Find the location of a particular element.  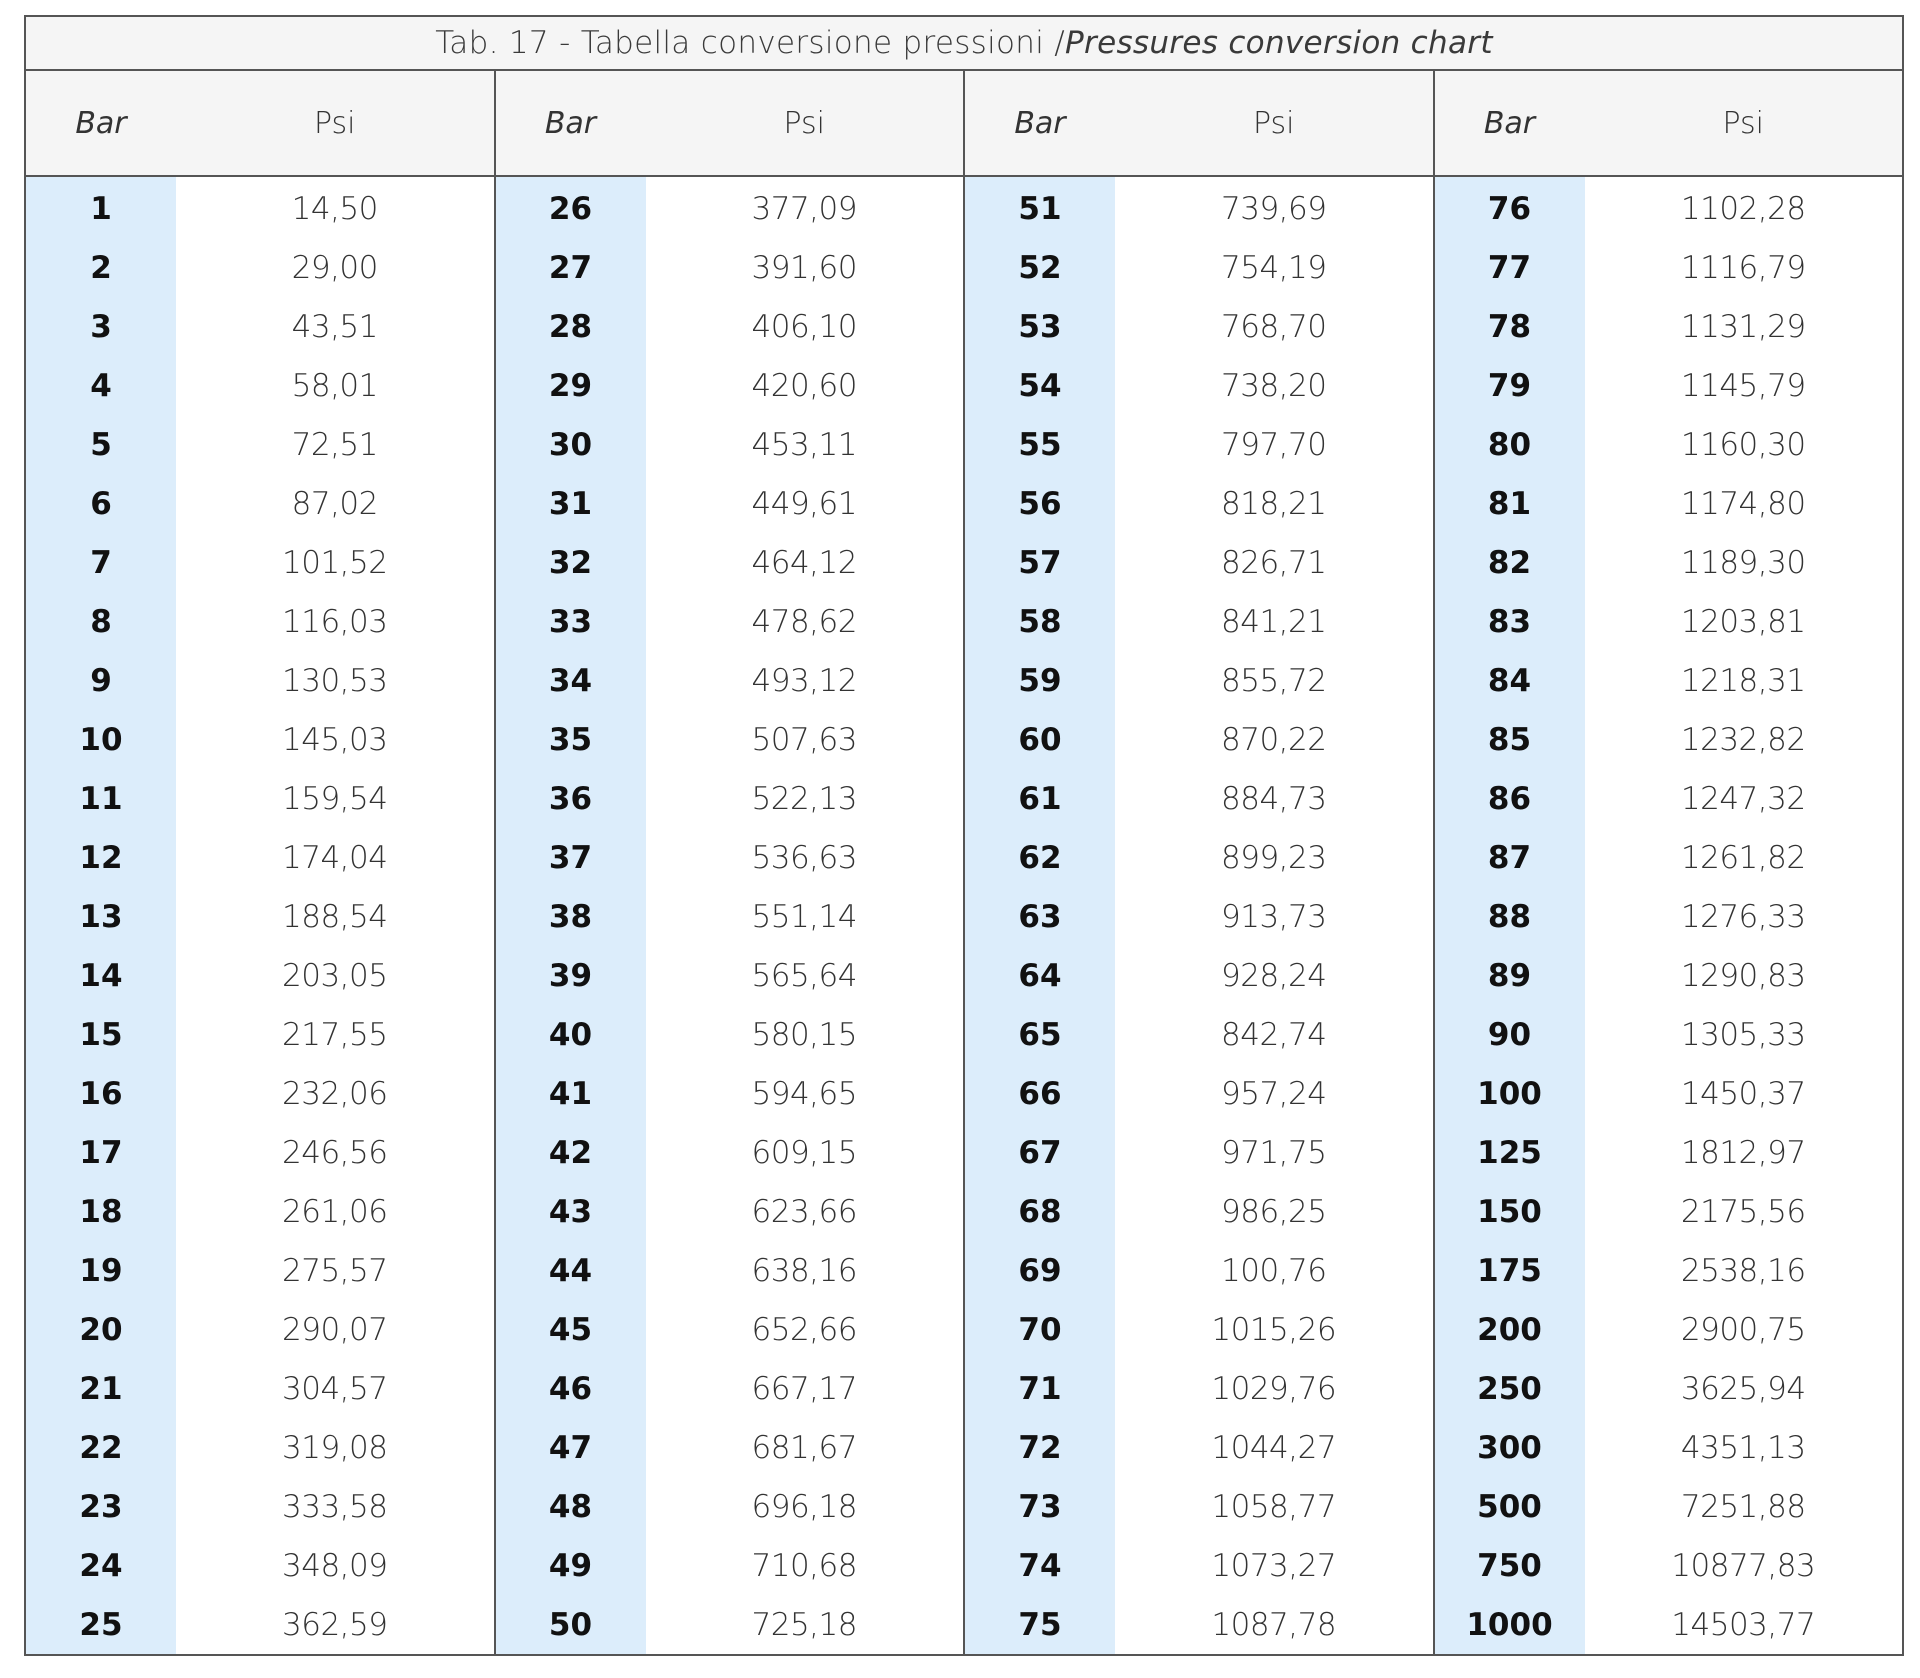

psi-value: 826,71 is located at coordinates (1274, 562).